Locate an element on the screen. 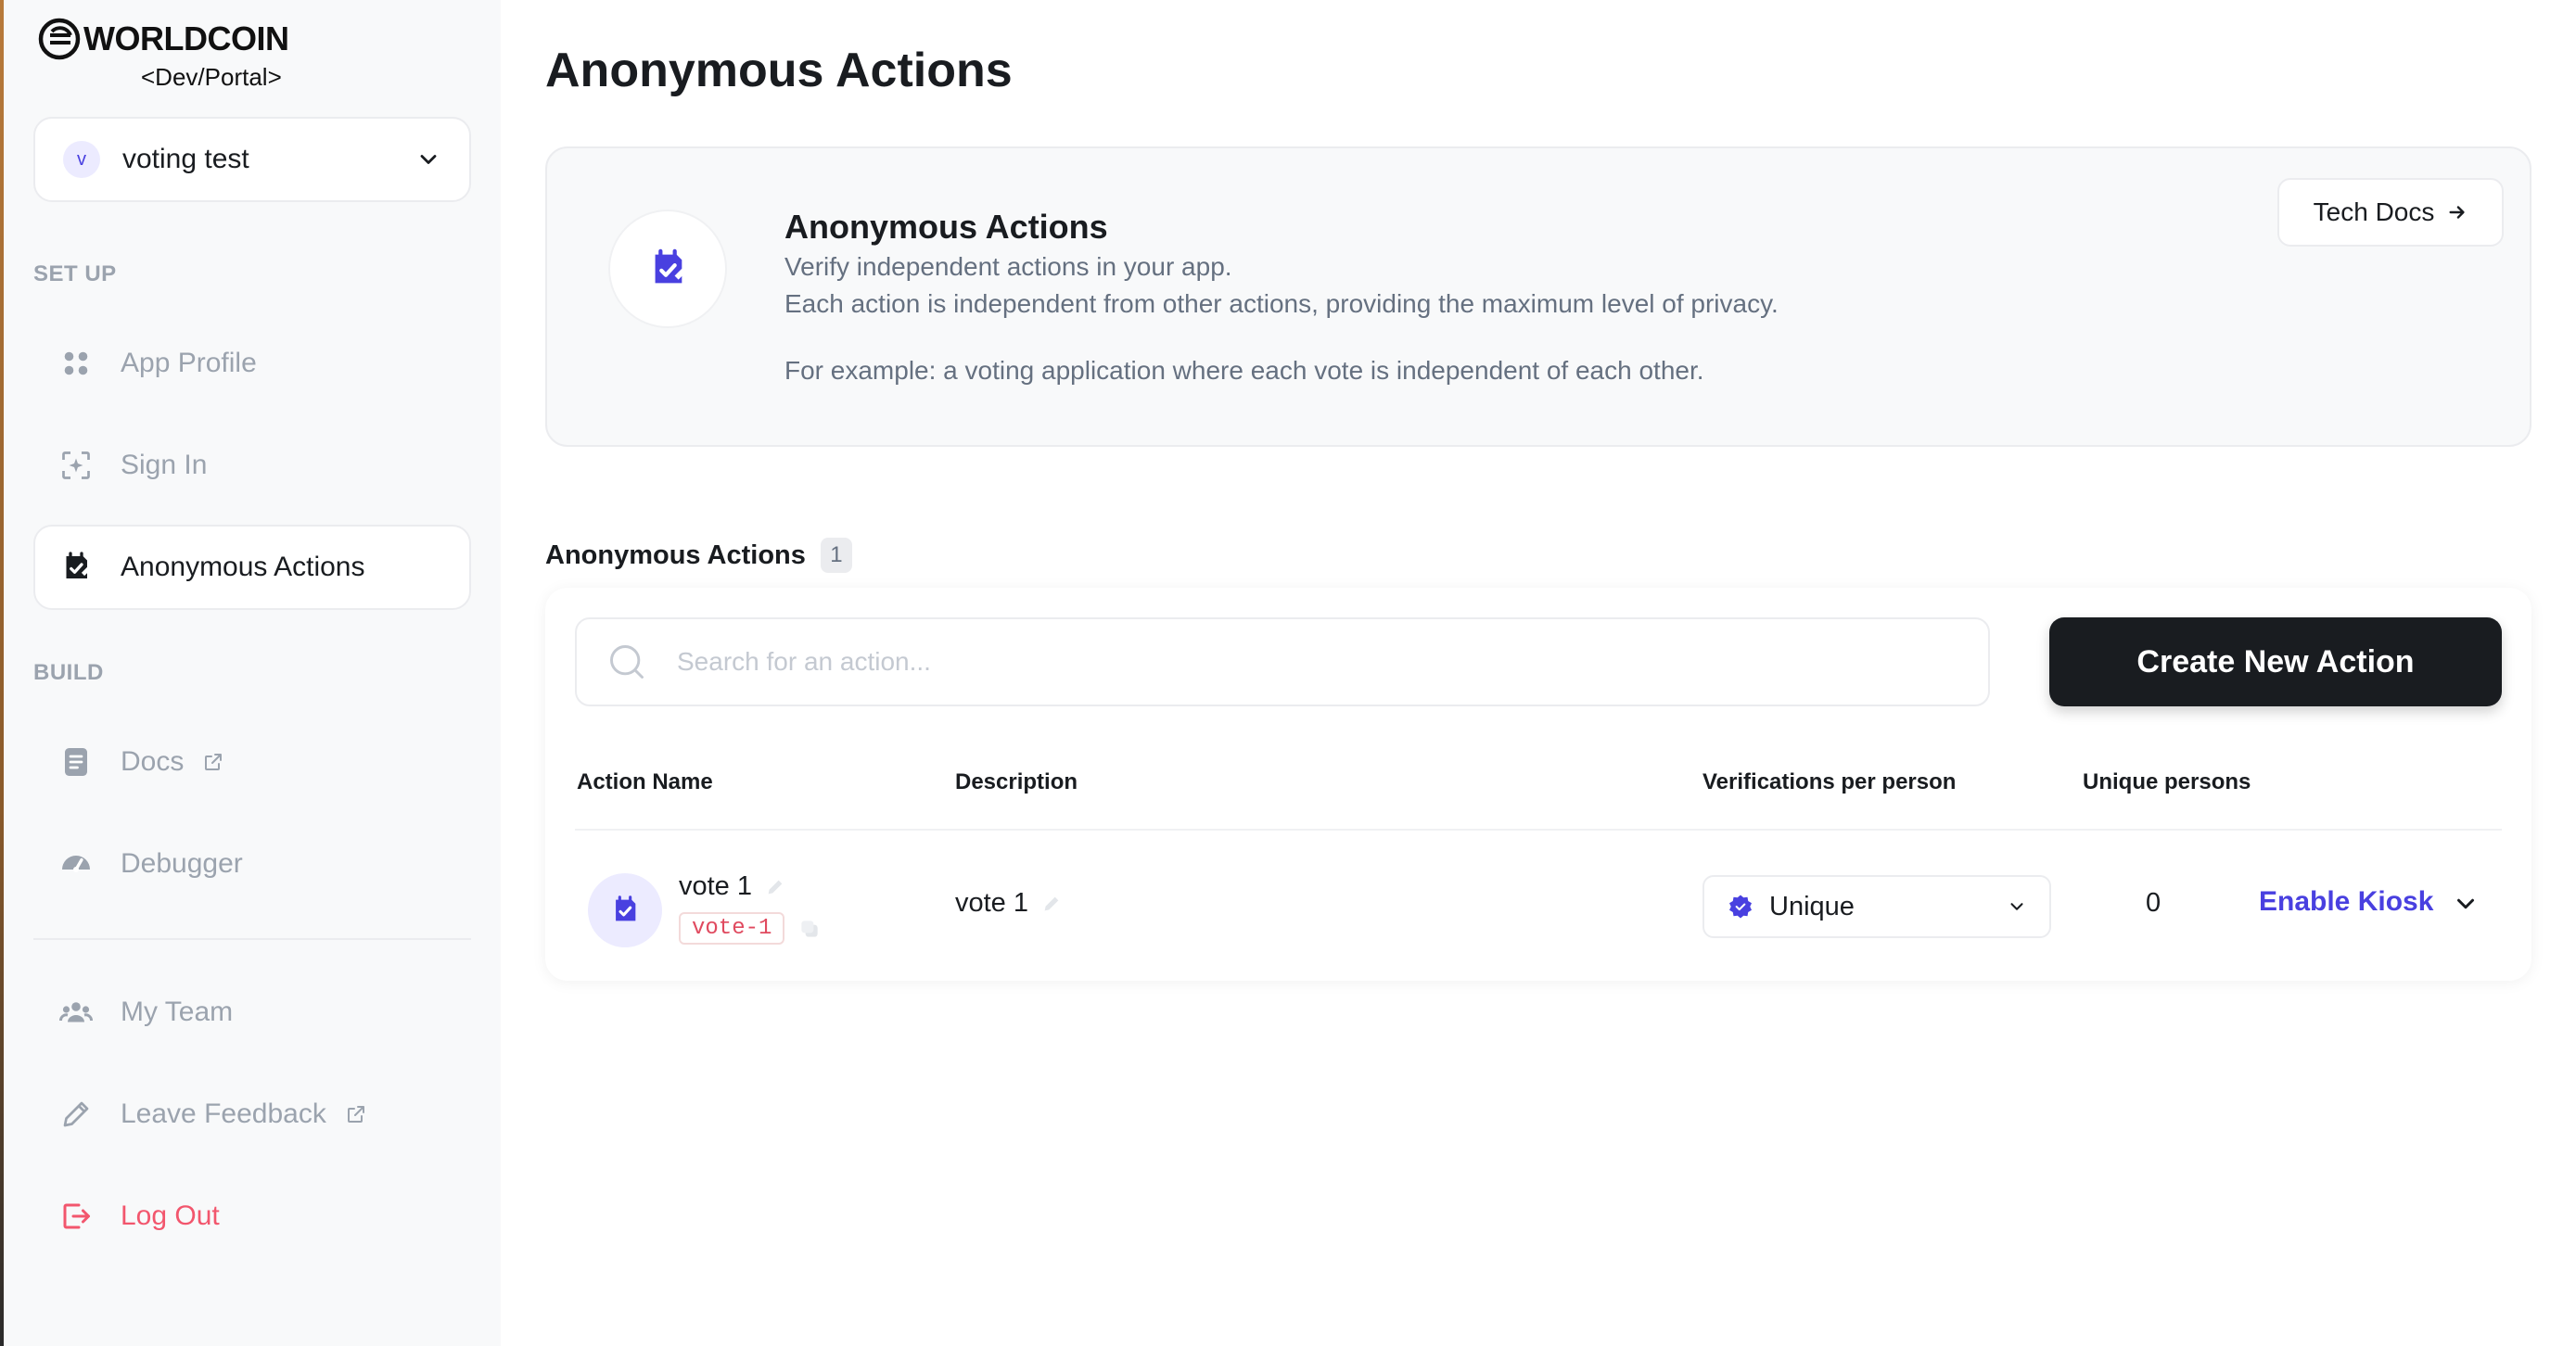 The image size is (2576, 1346). action-name: vote 1 is located at coordinates (732, 886).